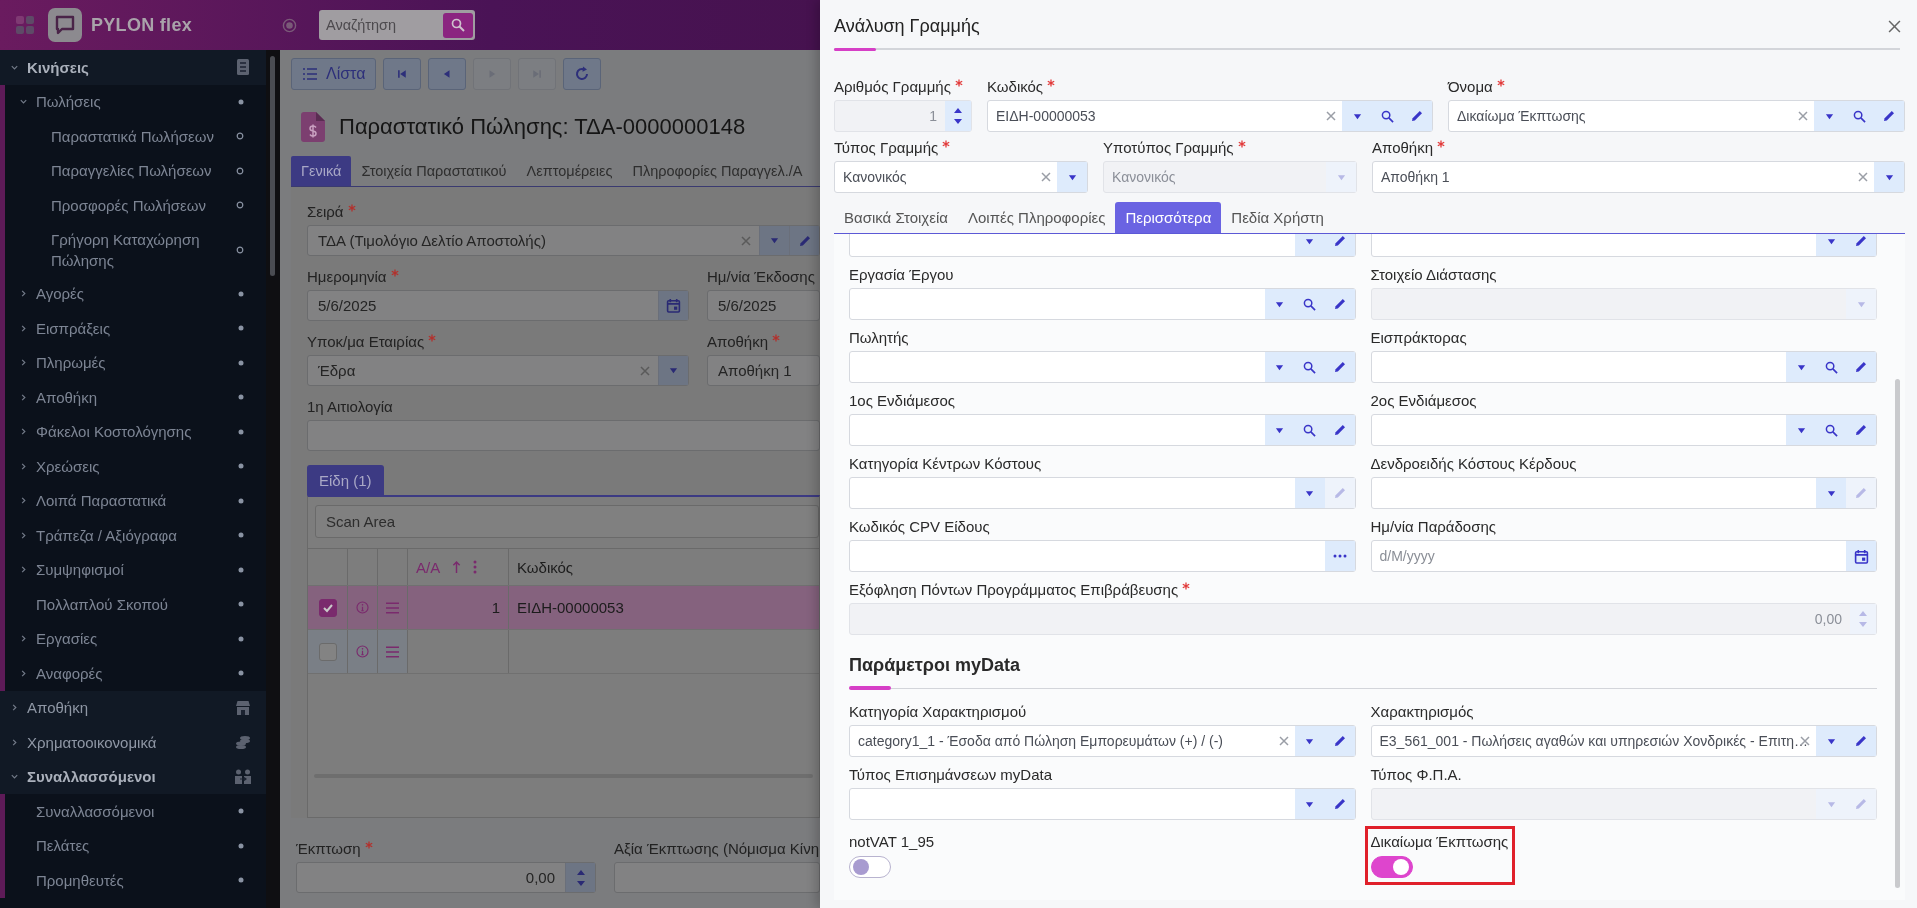 The image size is (1917, 908). What do you see at coordinates (321, 171) in the screenshot?
I see `tab: Γενικά` at bounding box center [321, 171].